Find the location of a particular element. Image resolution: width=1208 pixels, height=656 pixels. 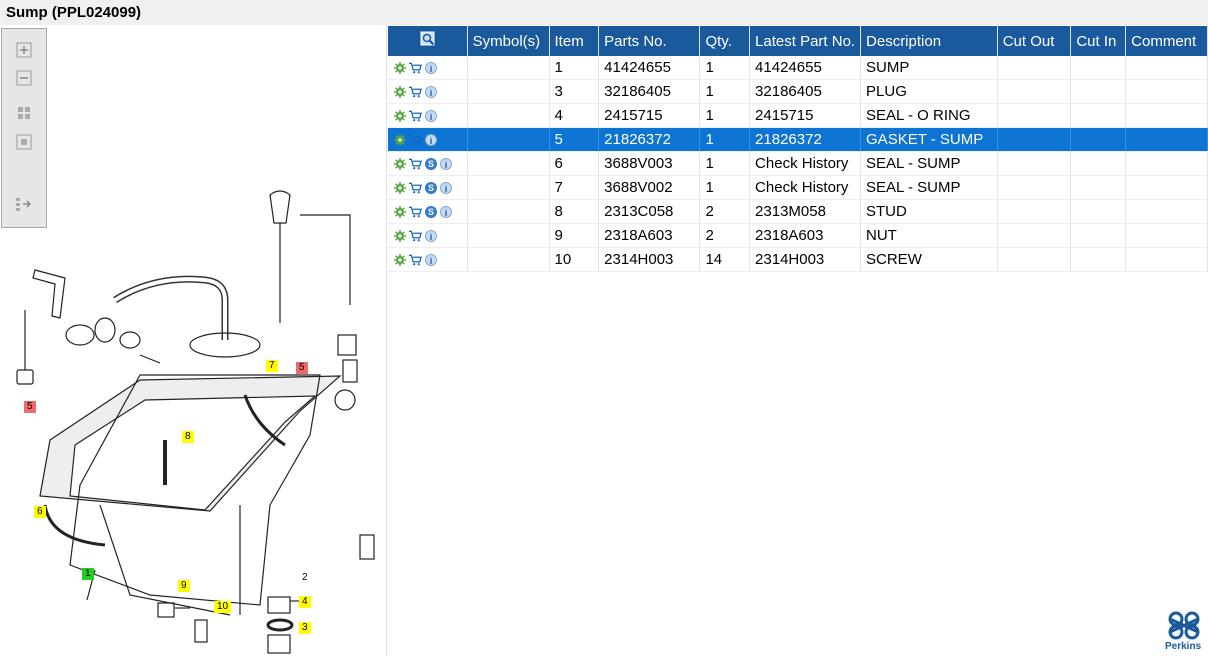

cell-qty: 2 is located at coordinates (725, 235).